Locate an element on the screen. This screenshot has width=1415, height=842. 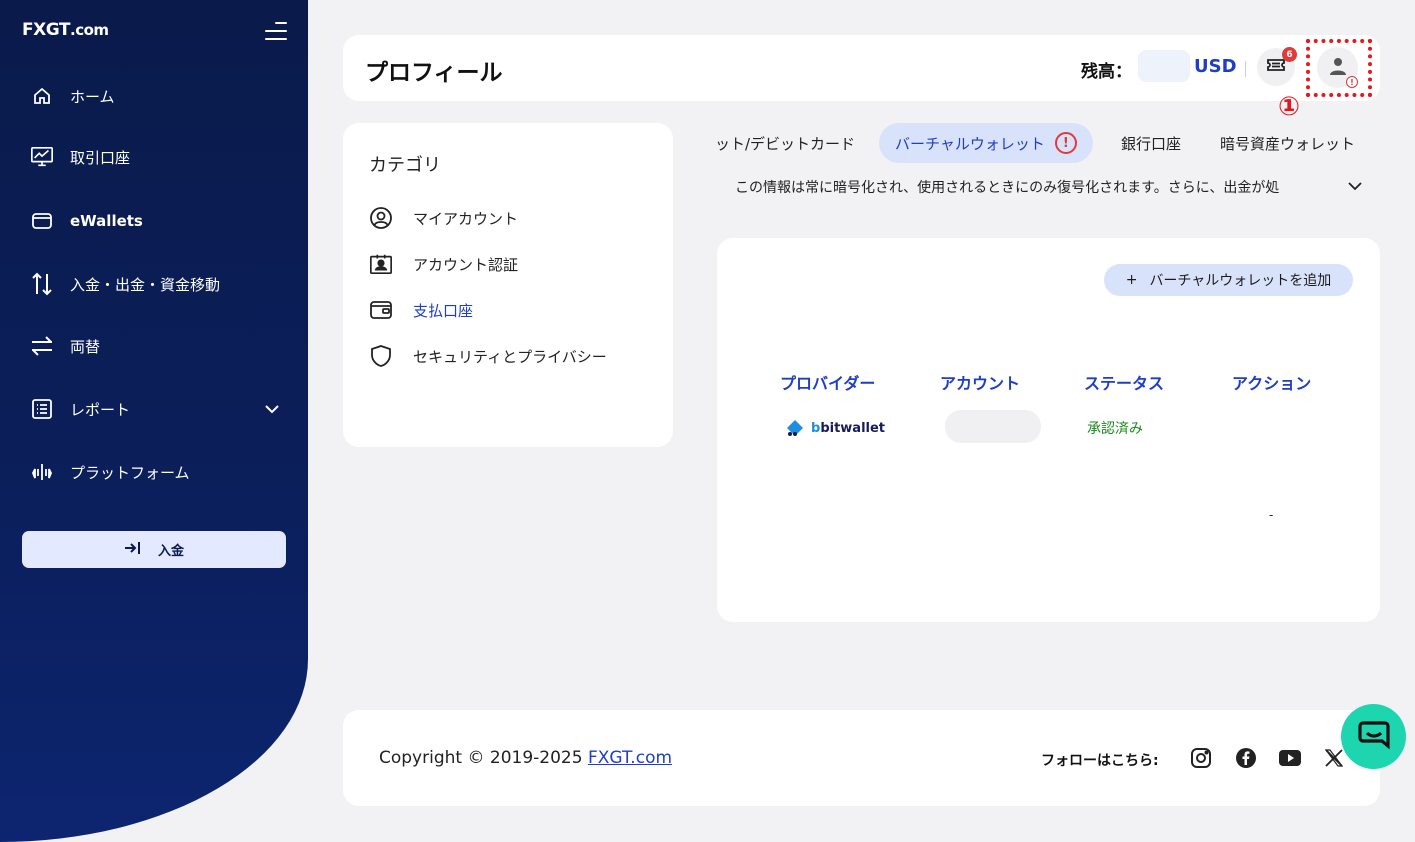
fxgt-logo: FXGT.com is located at coordinates (65, 30).